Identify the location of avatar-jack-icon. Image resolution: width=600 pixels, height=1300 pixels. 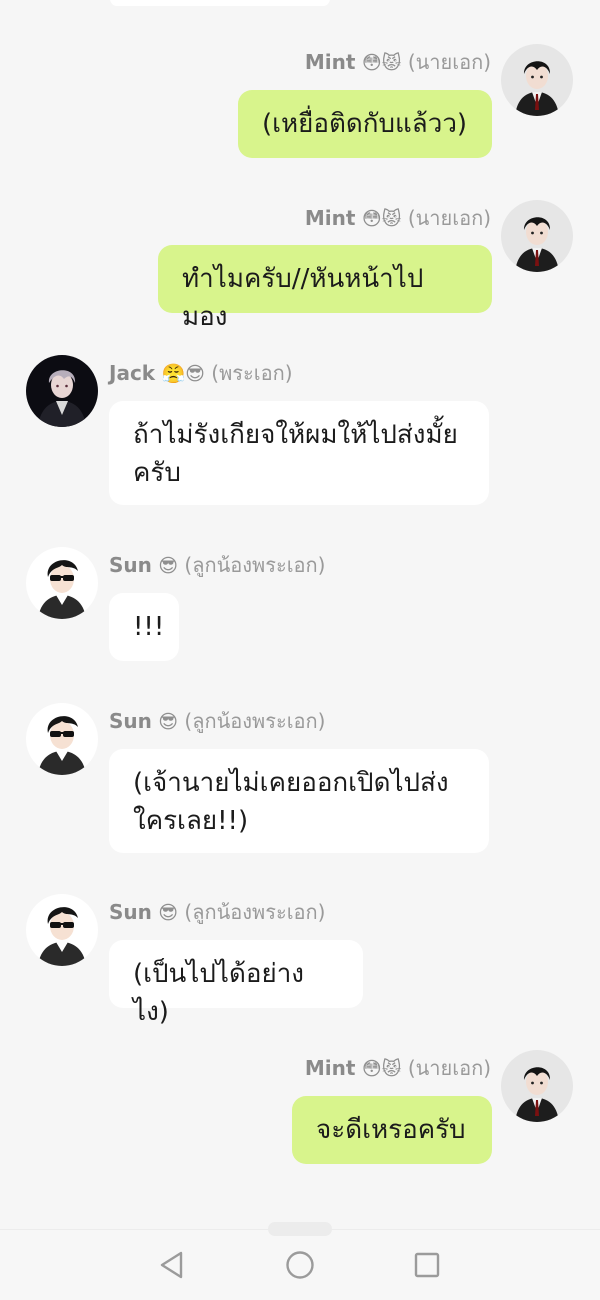
(62, 391).